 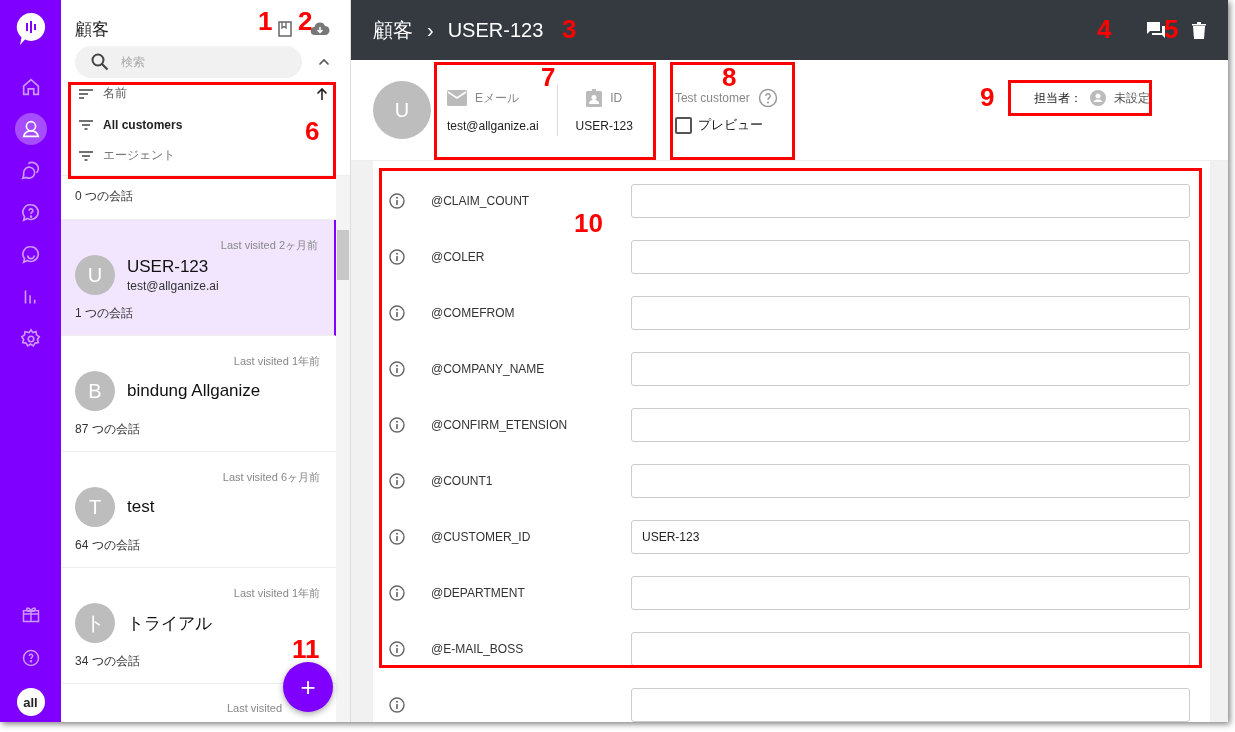 I want to click on email-label: Eメール, so click(x=497, y=98).